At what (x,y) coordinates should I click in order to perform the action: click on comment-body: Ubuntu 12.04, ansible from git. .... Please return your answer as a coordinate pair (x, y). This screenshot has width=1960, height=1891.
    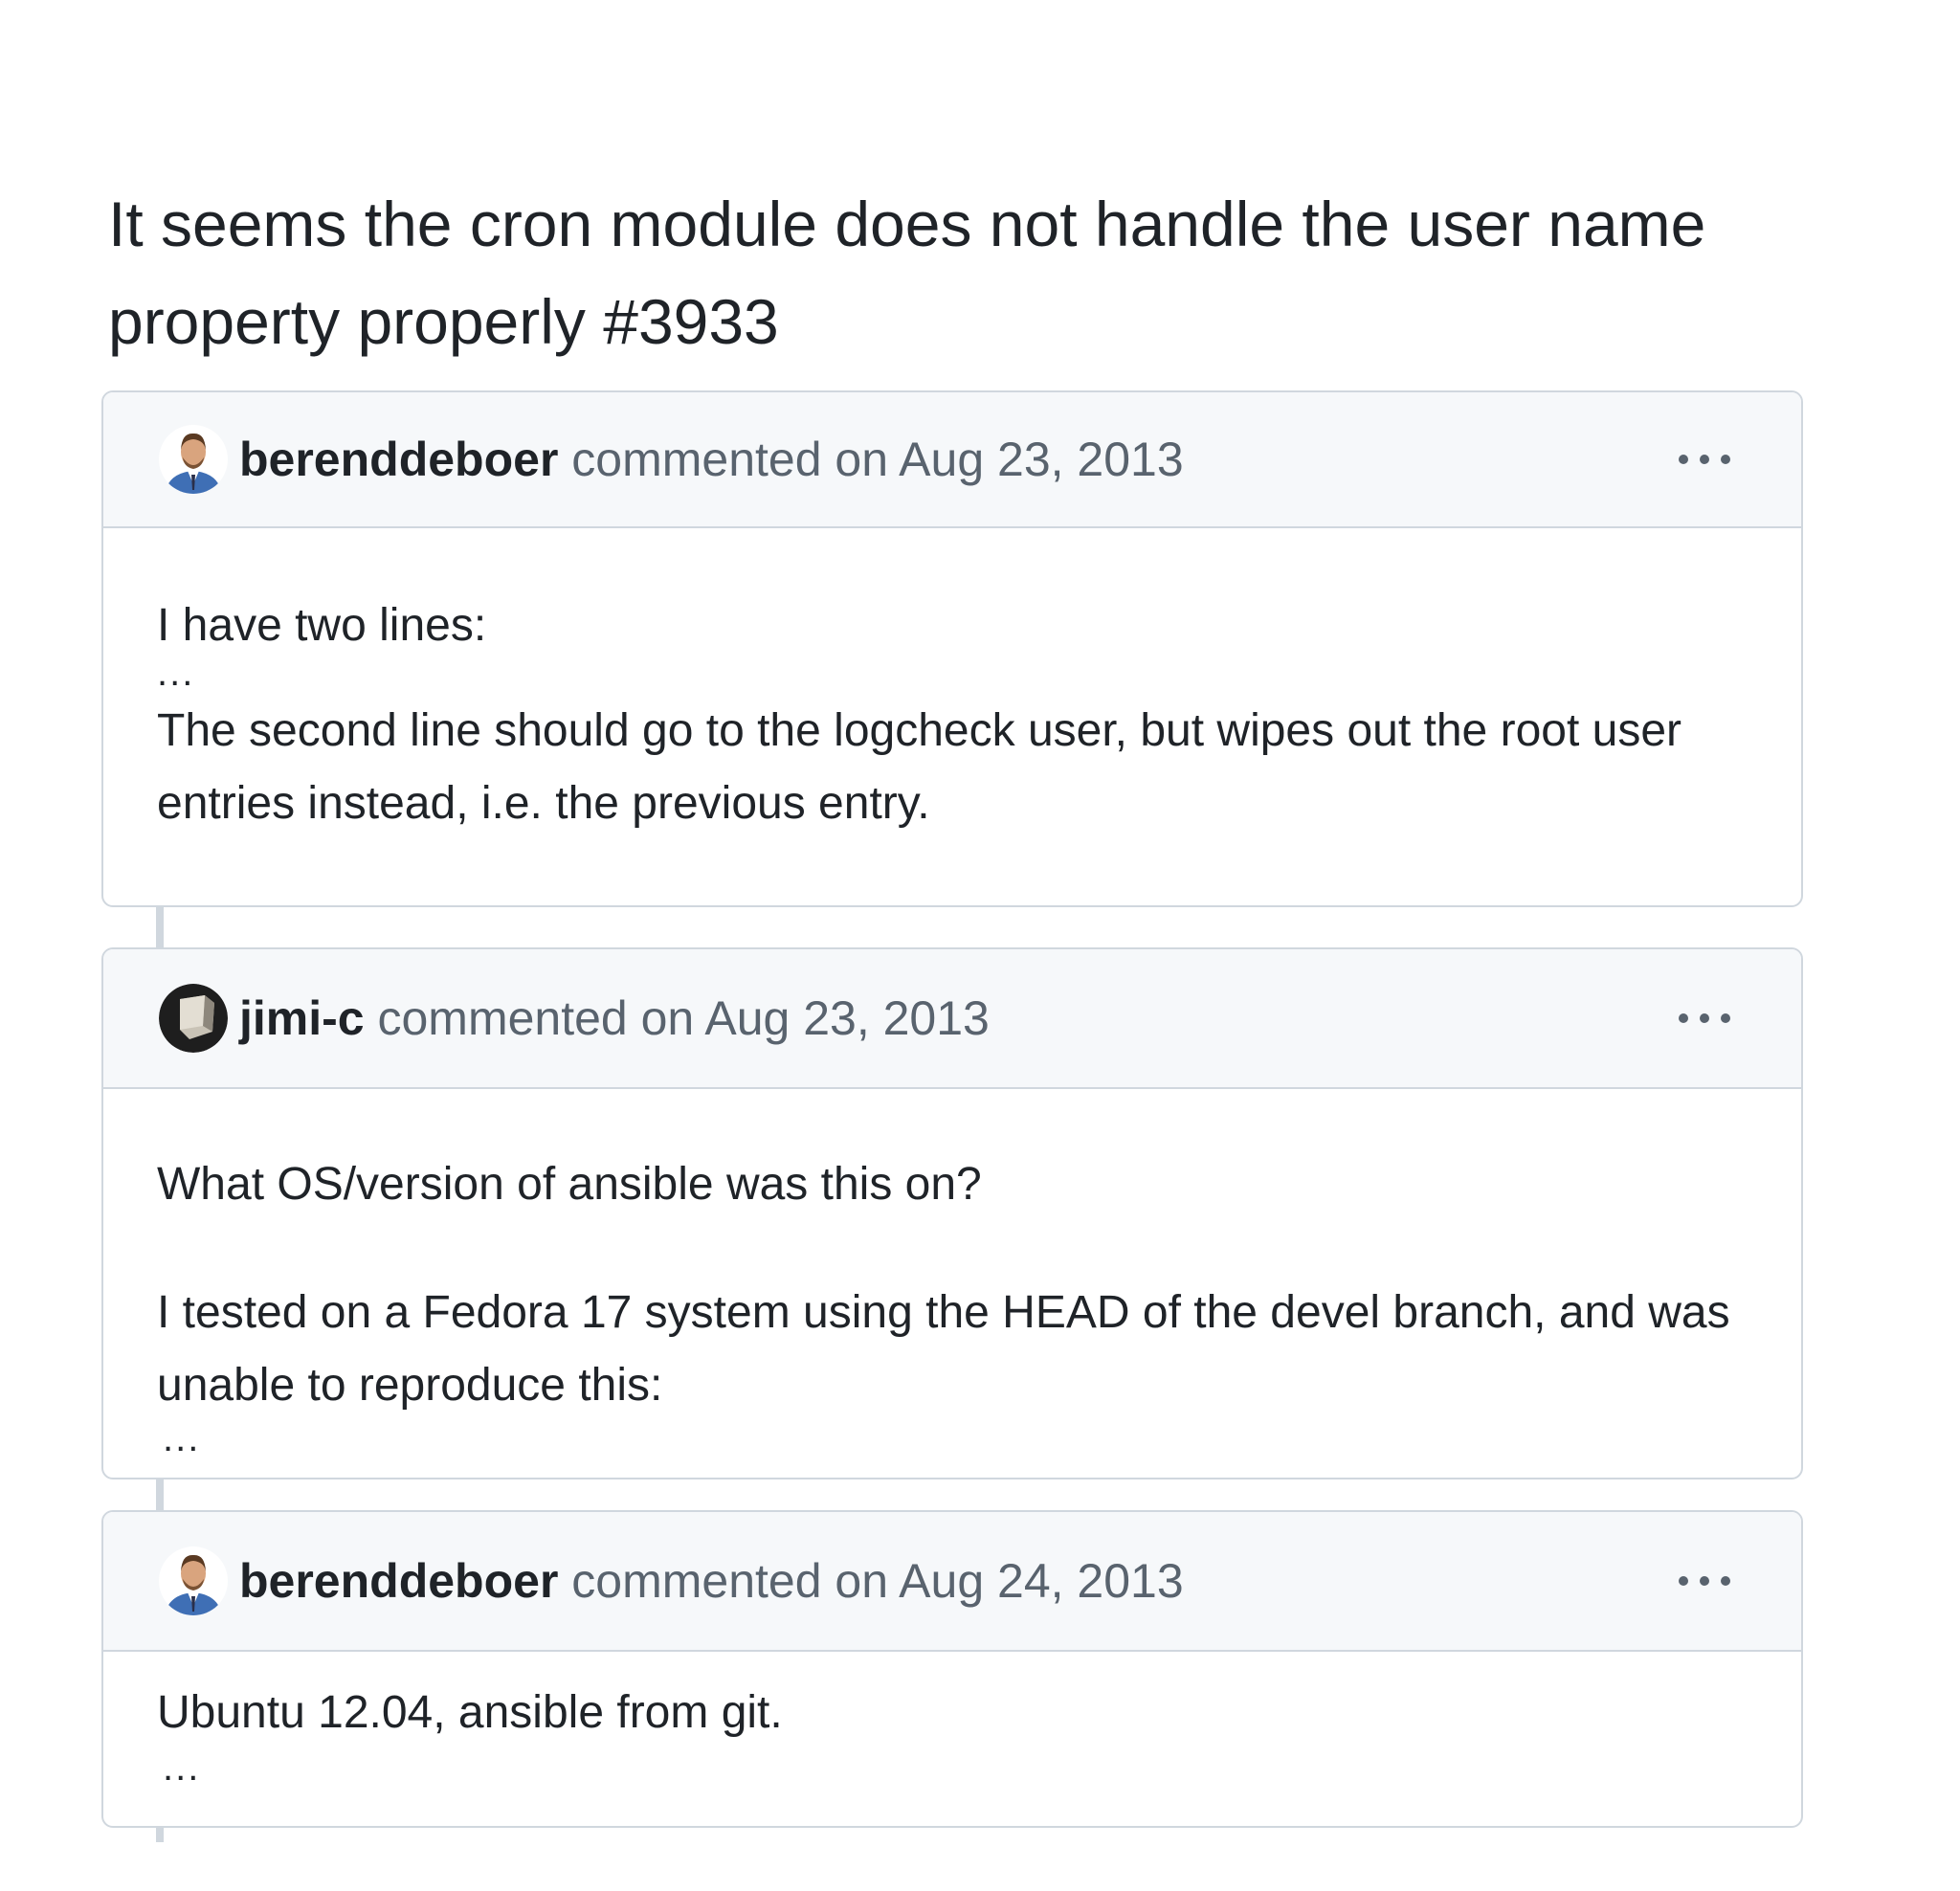
    Looking at the image, I should click on (952, 1720).